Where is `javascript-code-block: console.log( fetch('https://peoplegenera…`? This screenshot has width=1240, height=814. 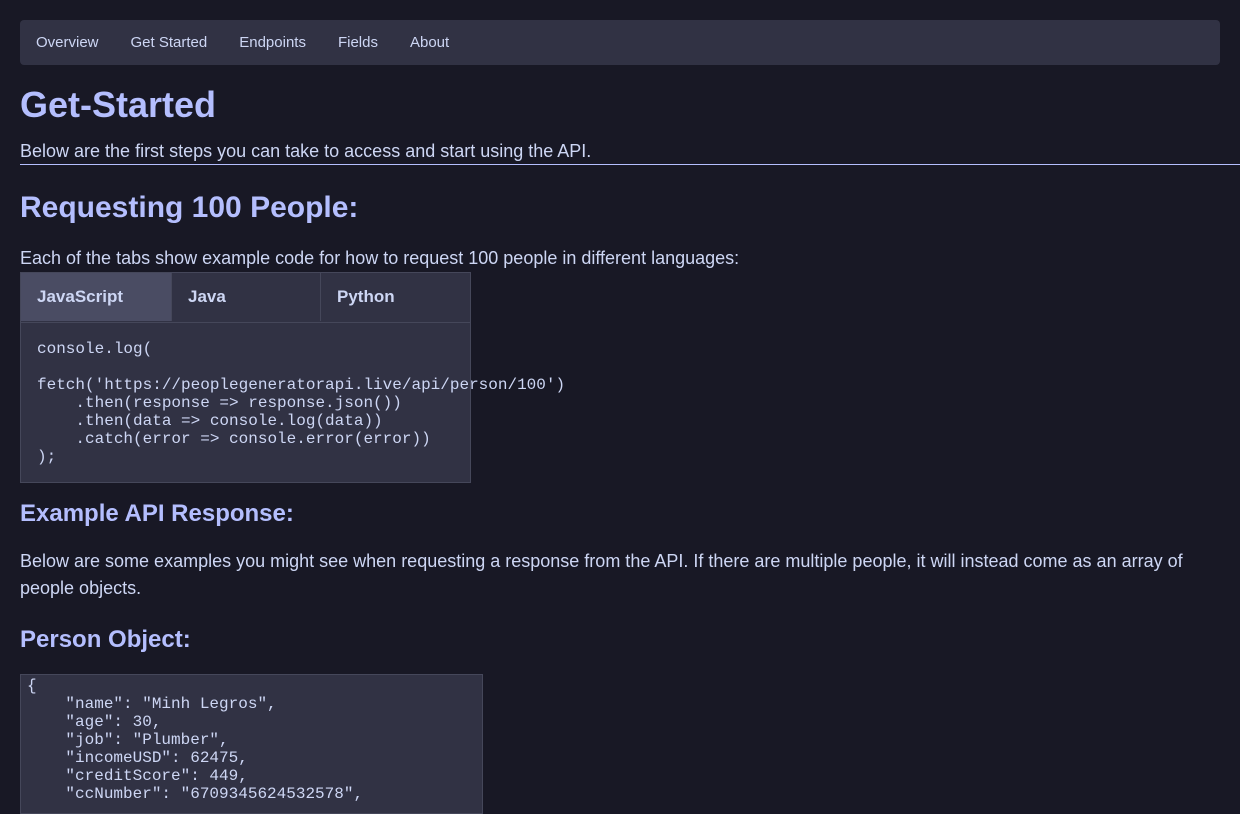 javascript-code-block: console.log( fetch('https://peoplegenera… is located at coordinates (301, 403).